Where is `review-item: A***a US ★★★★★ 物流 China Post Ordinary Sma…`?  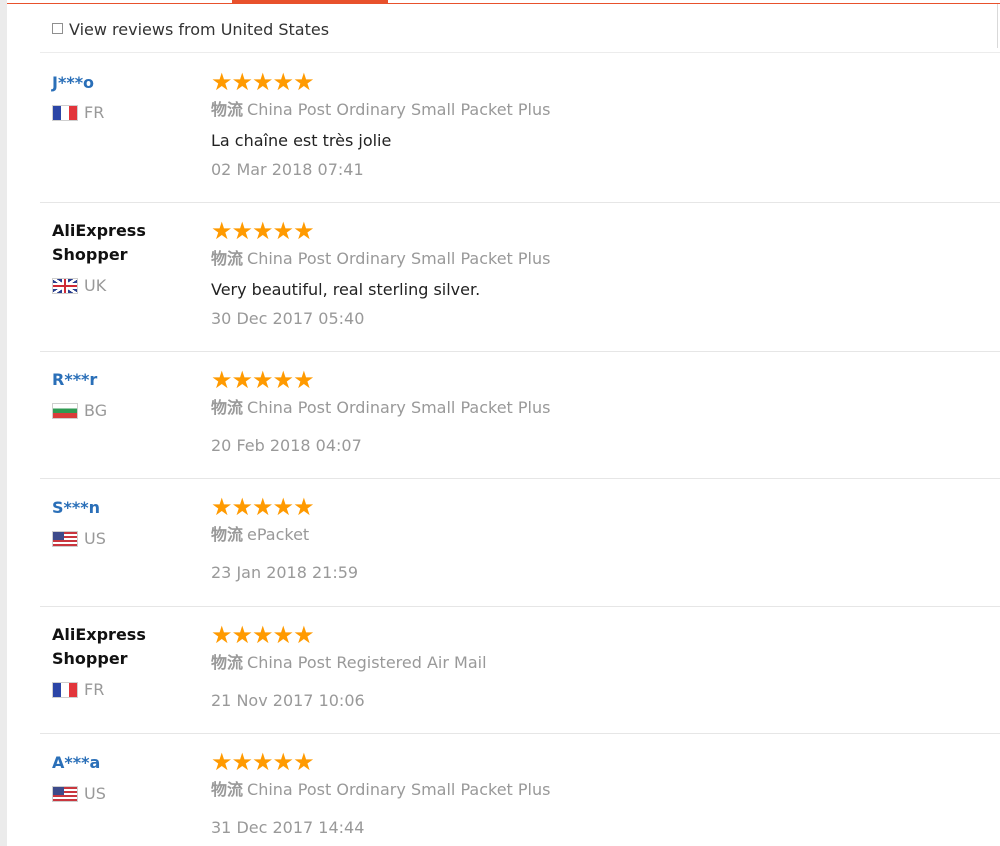
review-item: A***a US ★★★★★ 物流 China Post Ordinary Sma… is located at coordinates (520, 790).